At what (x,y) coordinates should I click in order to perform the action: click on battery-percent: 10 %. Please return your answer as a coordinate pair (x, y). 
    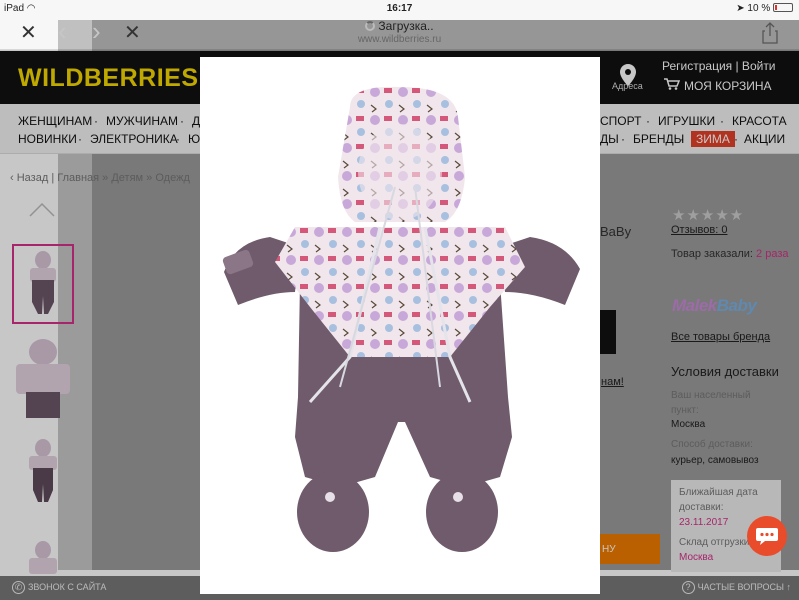
    Looking at the image, I should click on (759, 8).